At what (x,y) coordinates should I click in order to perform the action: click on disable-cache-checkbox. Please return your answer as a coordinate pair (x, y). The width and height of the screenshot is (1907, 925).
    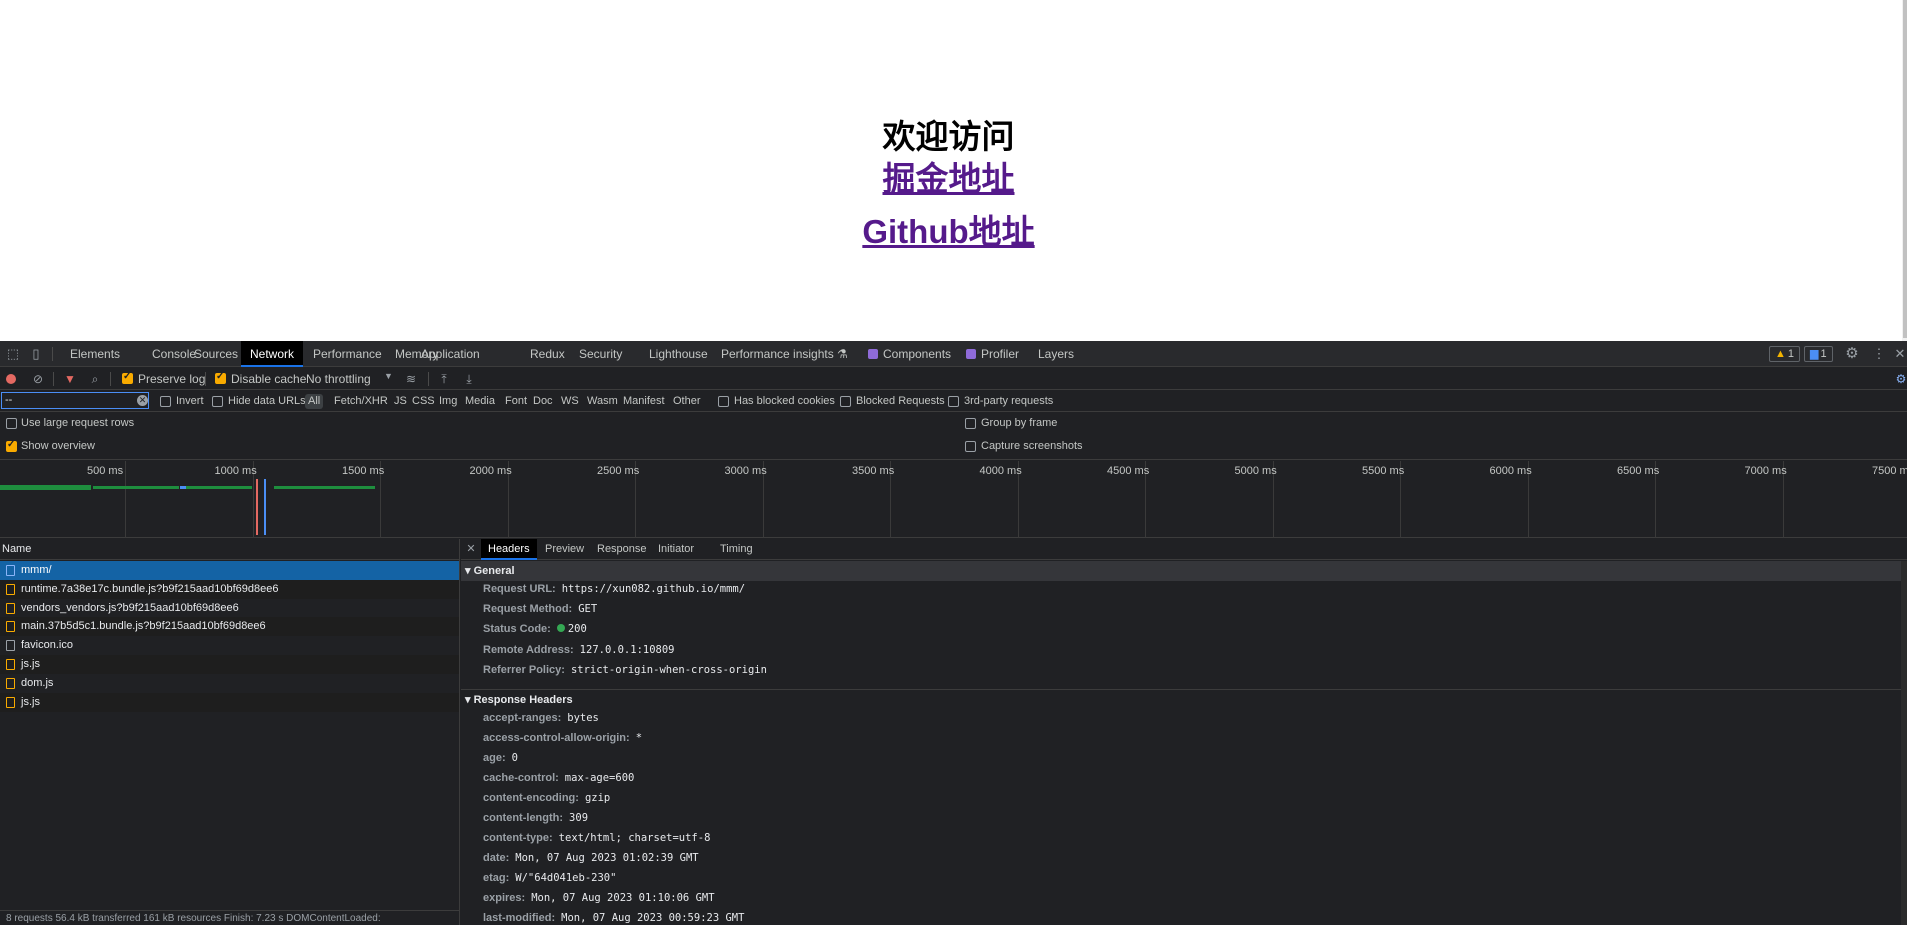
    Looking at the image, I should click on (220, 377).